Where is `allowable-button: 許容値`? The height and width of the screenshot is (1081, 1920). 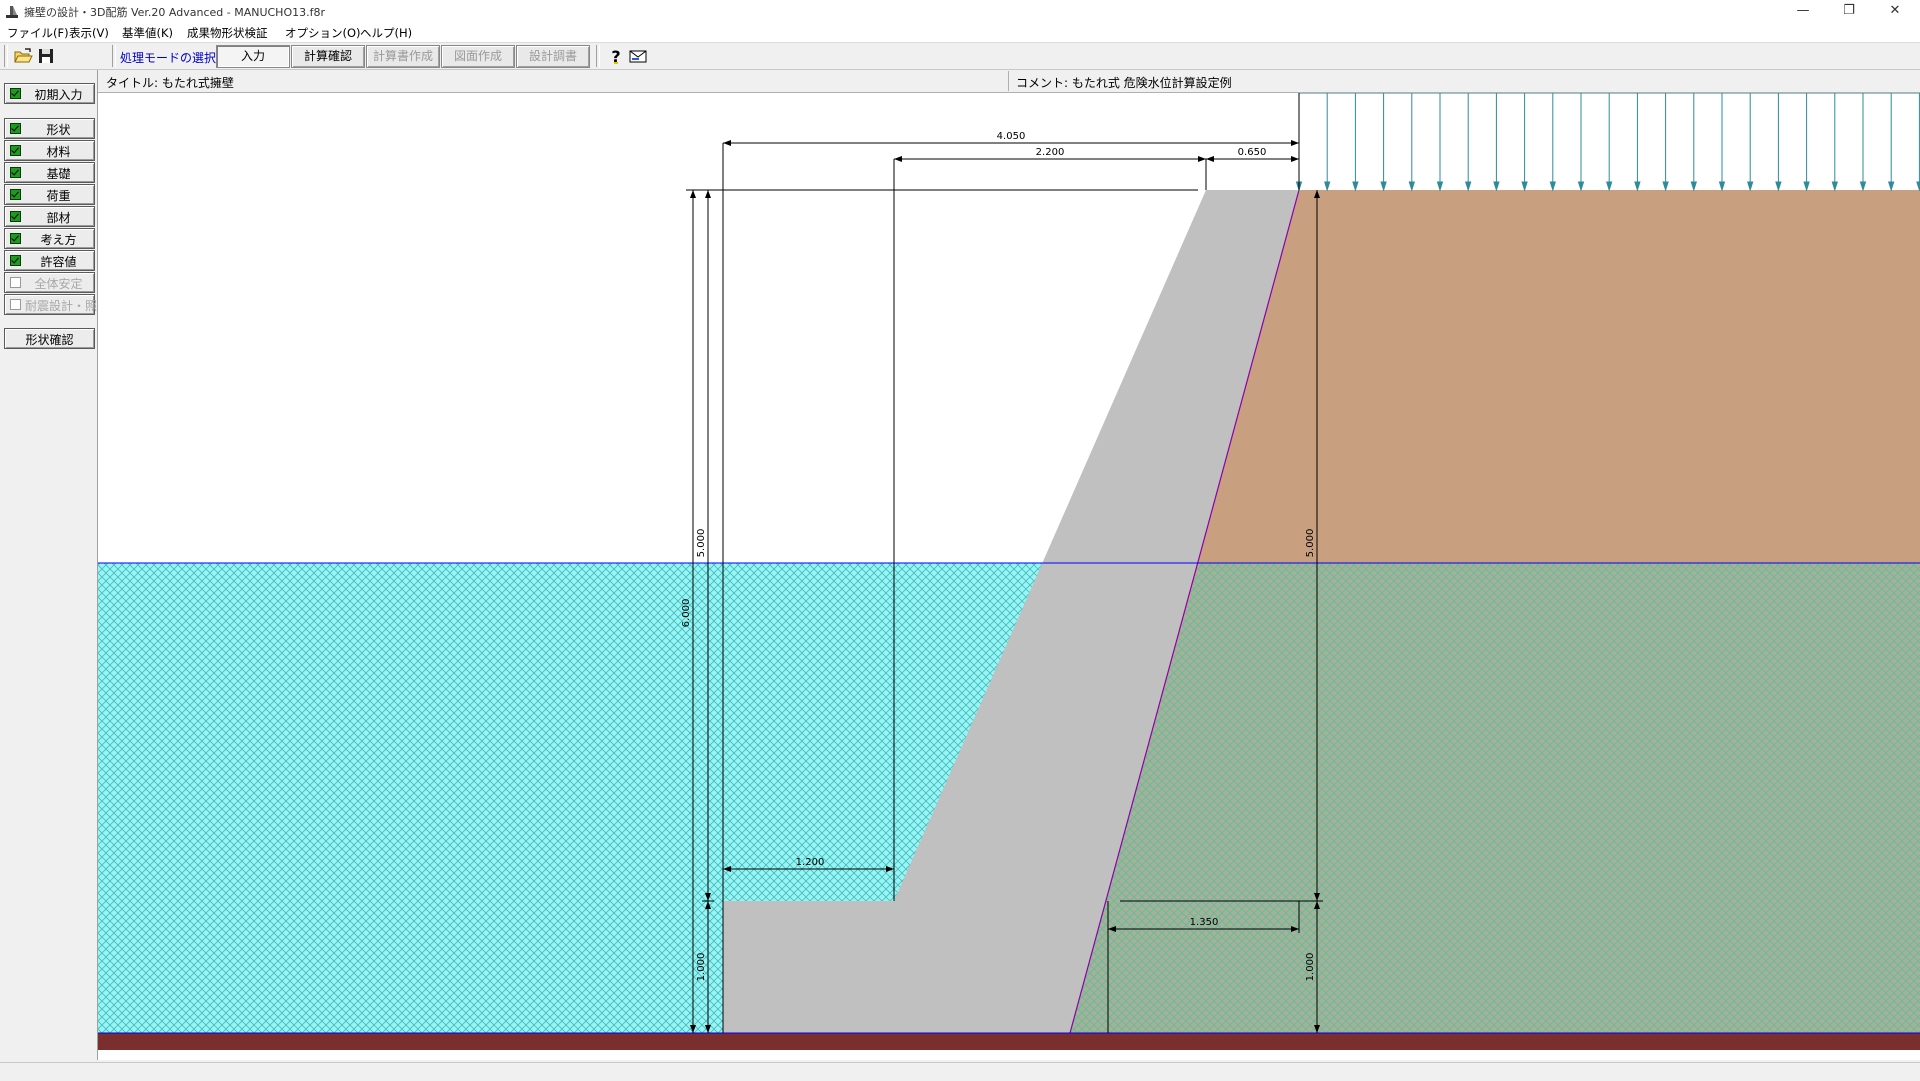
allowable-button: 許容値 is located at coordinates (49, 260).